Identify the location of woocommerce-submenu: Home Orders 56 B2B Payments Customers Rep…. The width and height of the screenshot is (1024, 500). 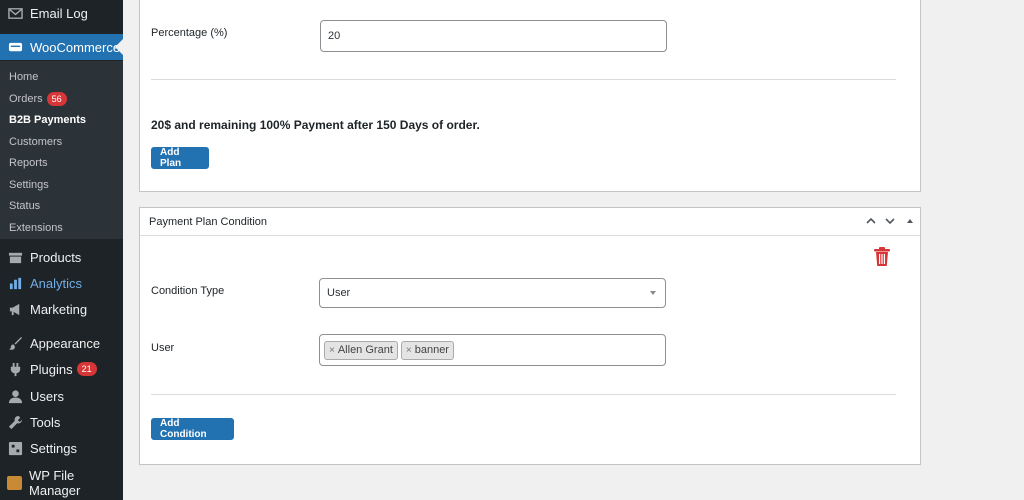
(61, 150).